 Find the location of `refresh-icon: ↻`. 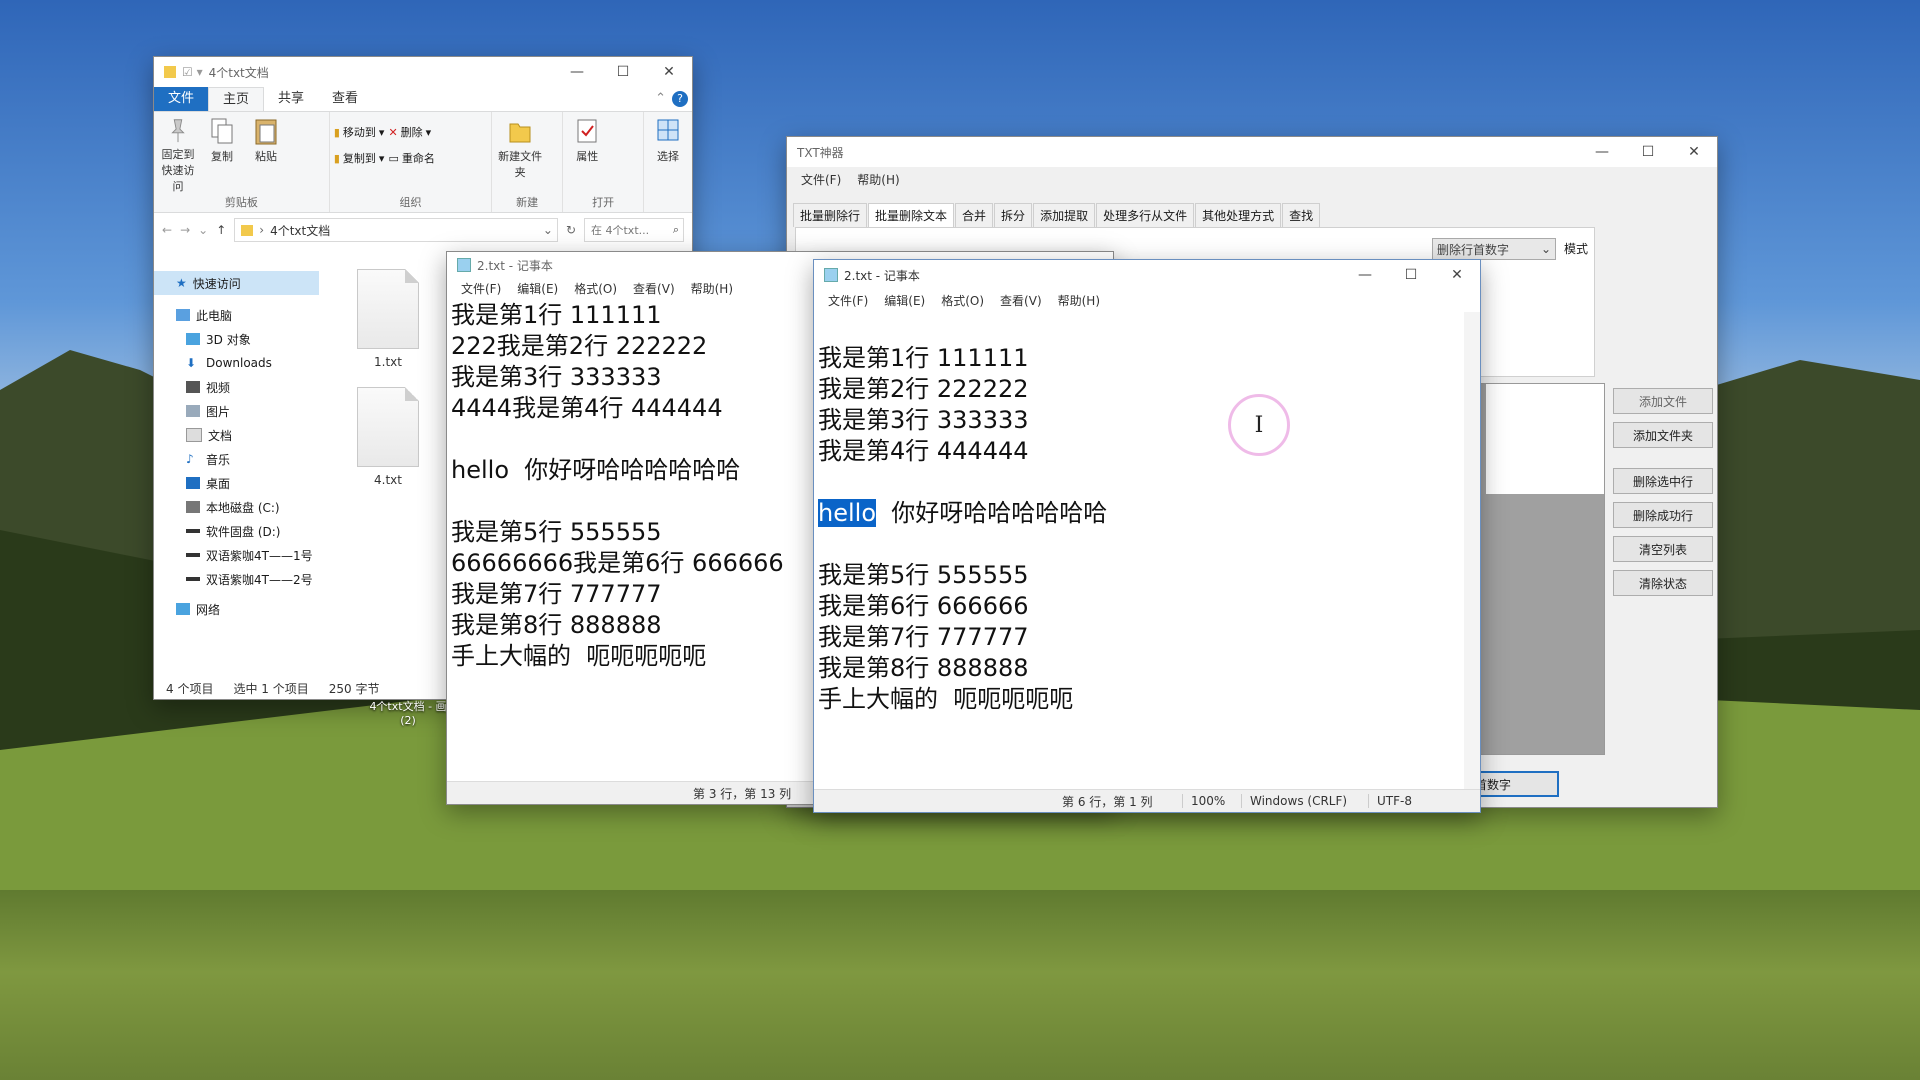

refresh-icon: ↻ is located at coordinates (571, 230).